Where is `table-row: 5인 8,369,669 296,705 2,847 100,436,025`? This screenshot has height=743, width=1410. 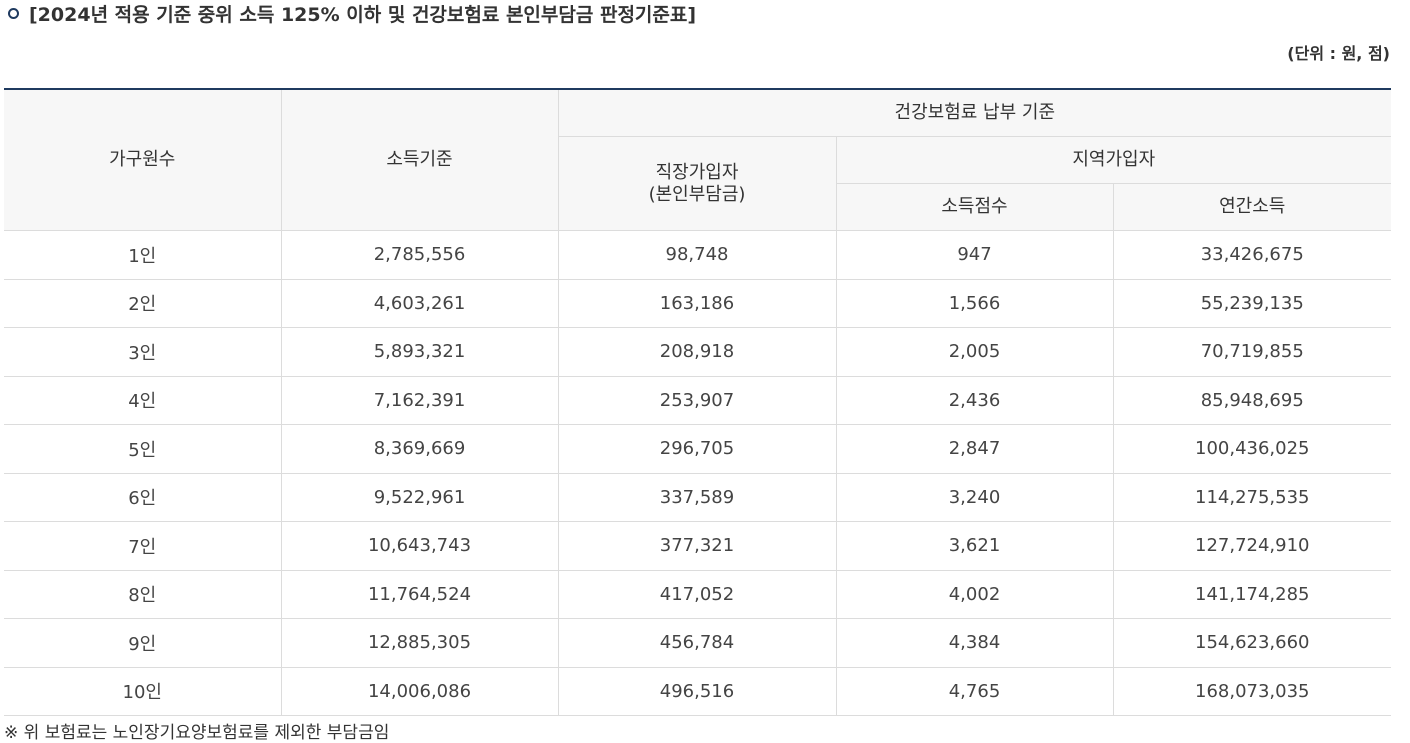 table-row: 5인 8,369,669 296,705 2,847 100,436,025 is located at coordinates (698, 449).